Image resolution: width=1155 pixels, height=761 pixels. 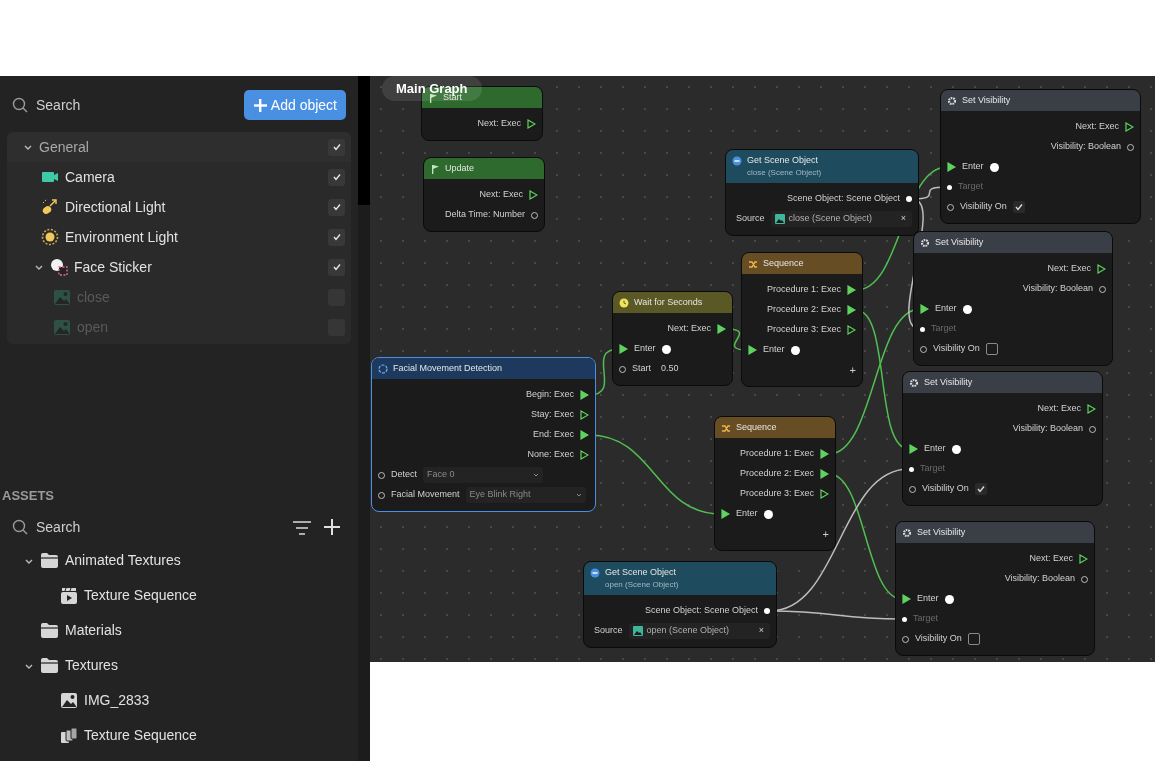 What do you see at coordinates (553, 435) in the screenshot?
I see `port-label: End: Exec` at bounding box center [553, 435].